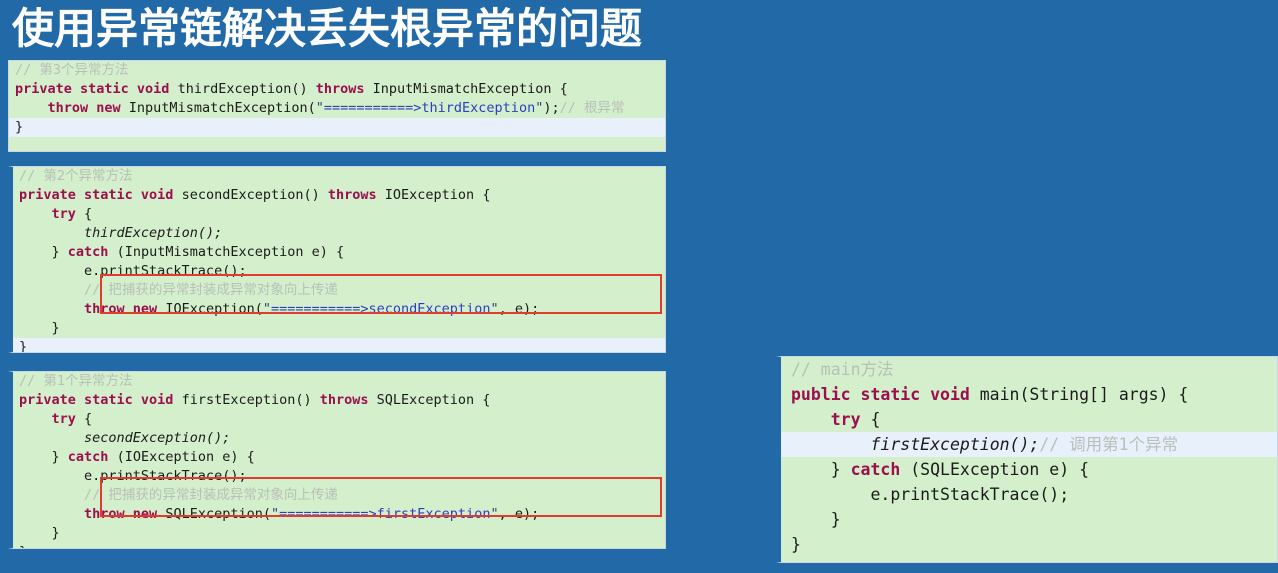 This screenshot has width=1278, height=573. I want to click on code-token: // 第2个异常方法, so click(76, 176).